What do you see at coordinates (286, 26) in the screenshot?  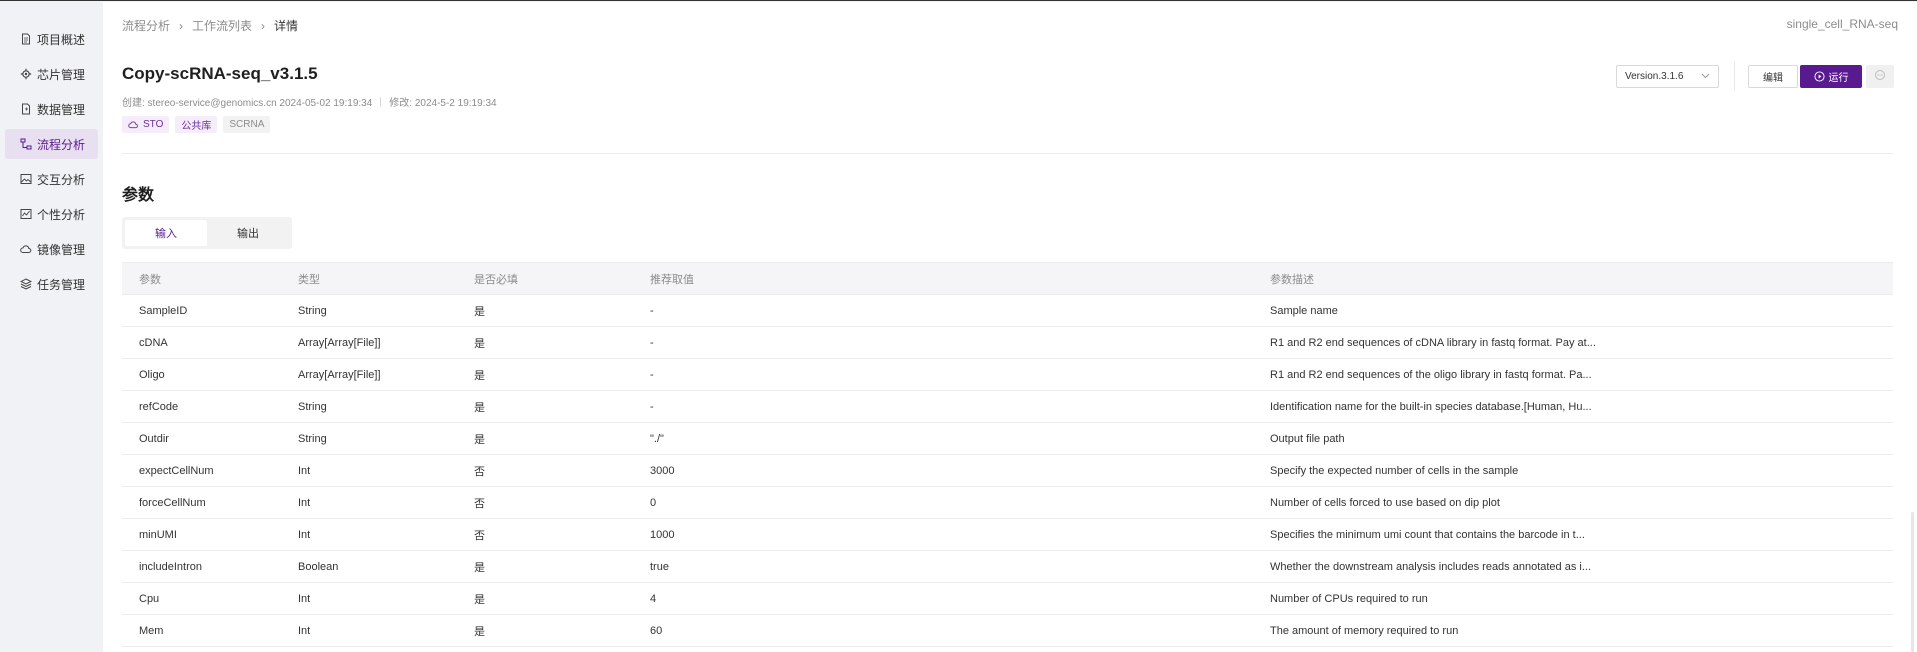 I see `breadcrumb-current: 详情` at bounding box center [286, 26].